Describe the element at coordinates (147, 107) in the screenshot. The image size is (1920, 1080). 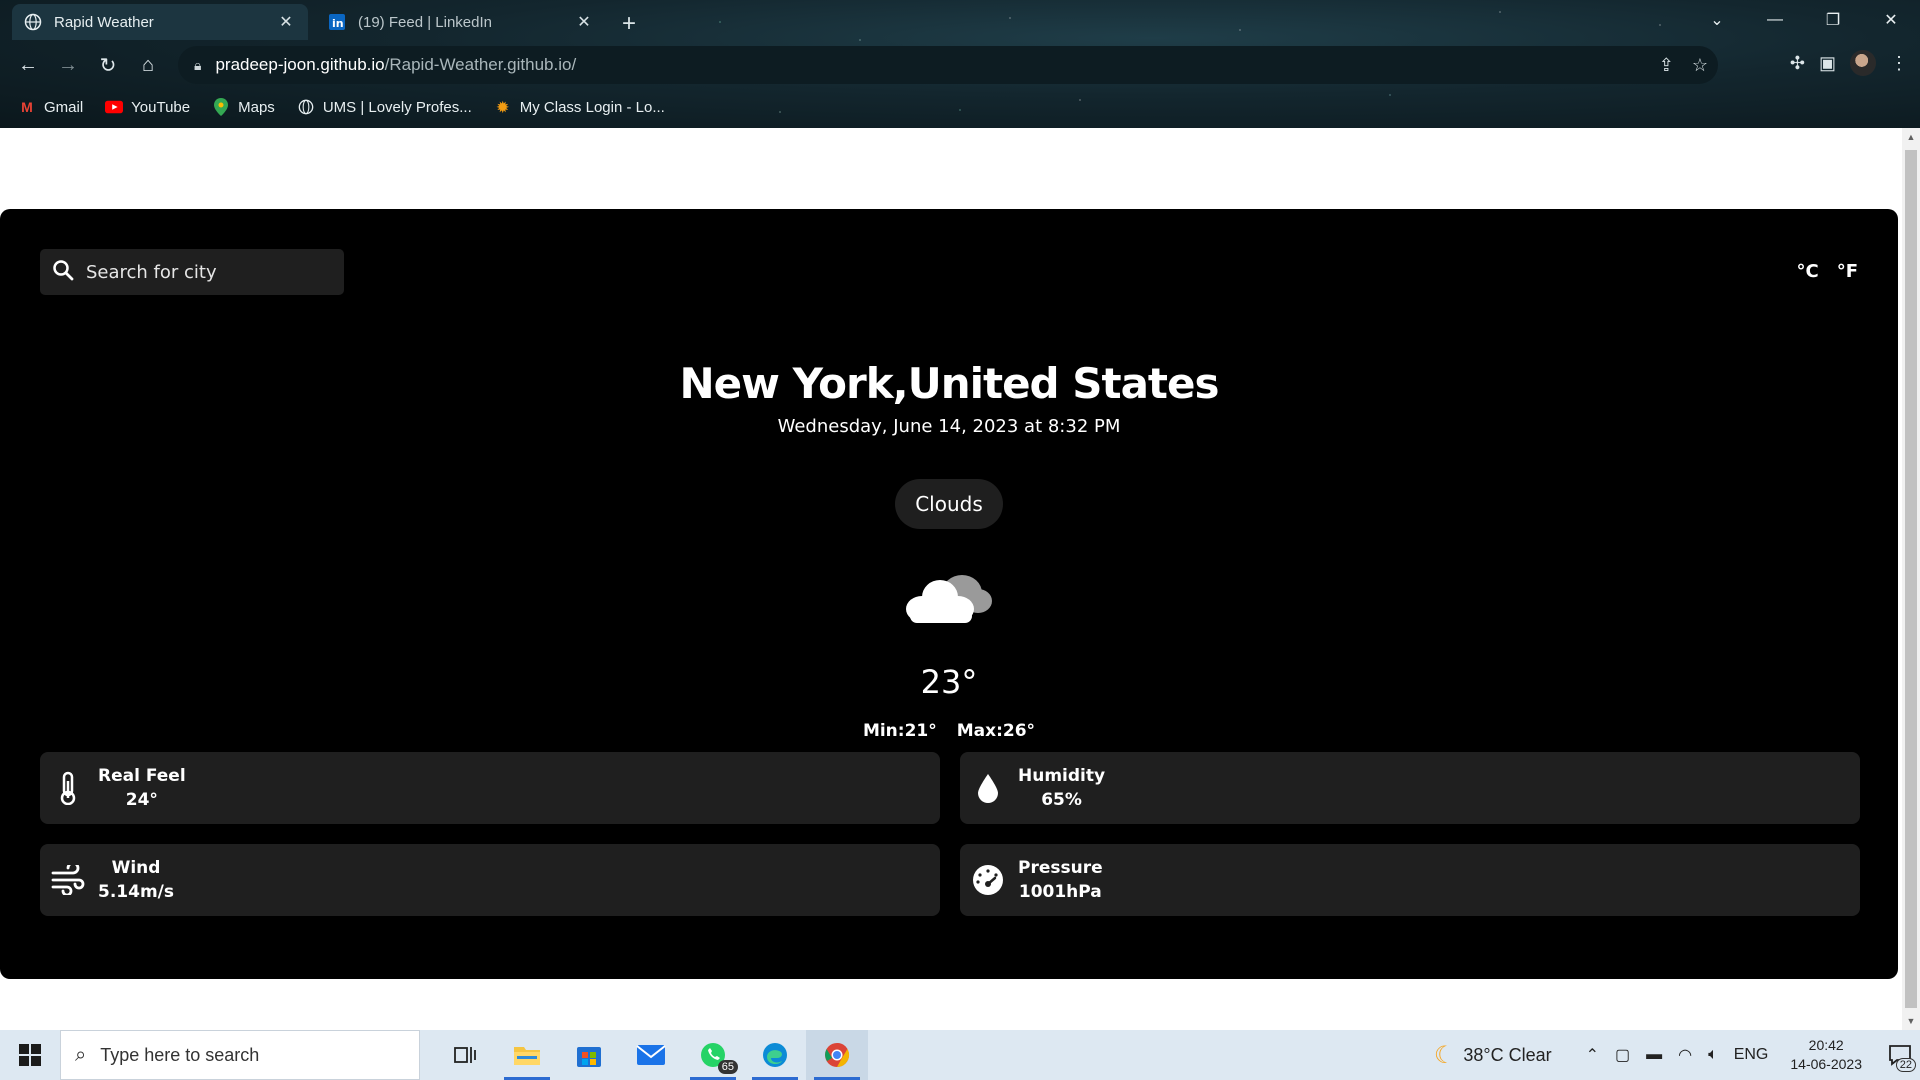
I see `bookmark-youtube: YouTube` at that location.